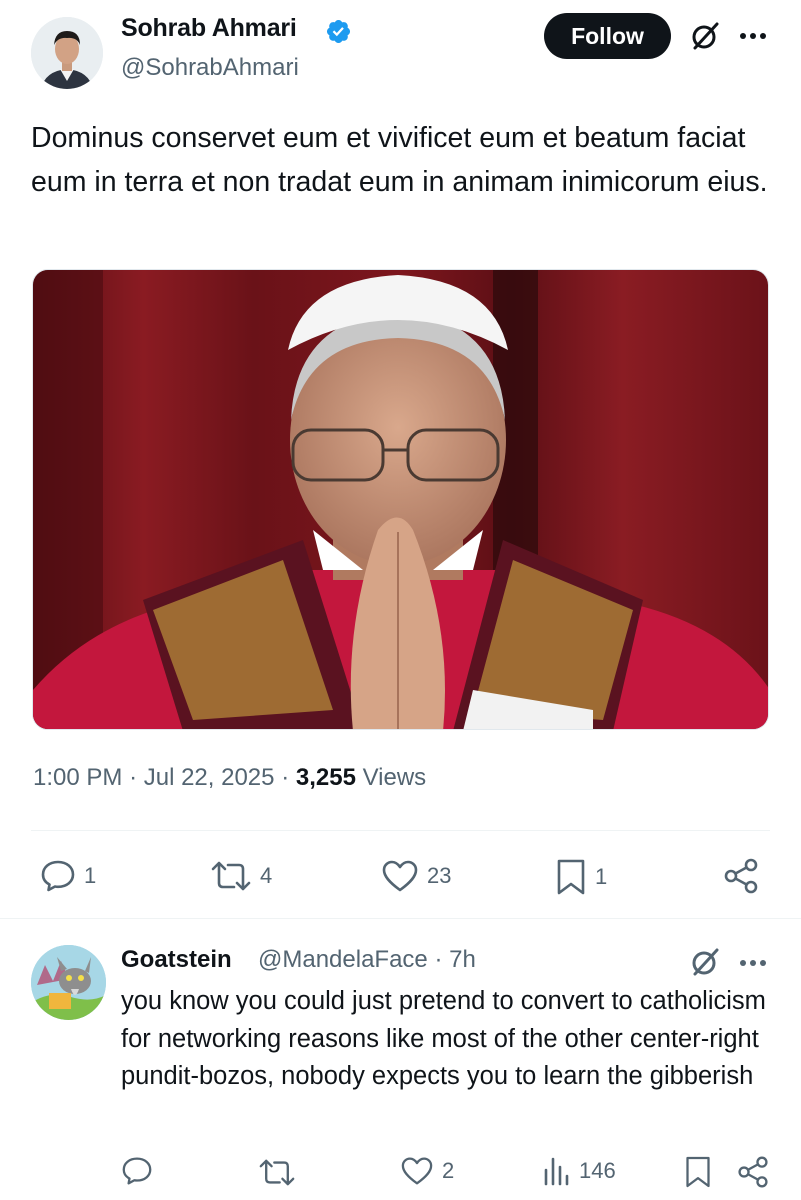  What do you see at coordinates (607, 36) in the screenshot?
I see `follow-button: Follow` at bounding box center [607, 36].